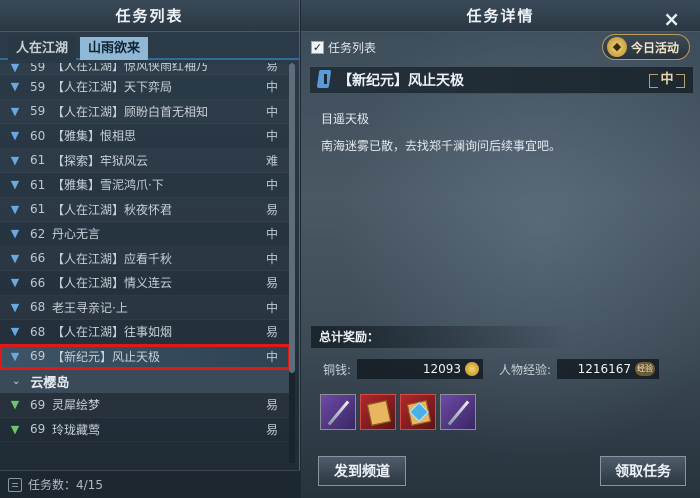  I want to click on tab-ren-zai-jiang-hu: 人在江湖, so click(42, 48).